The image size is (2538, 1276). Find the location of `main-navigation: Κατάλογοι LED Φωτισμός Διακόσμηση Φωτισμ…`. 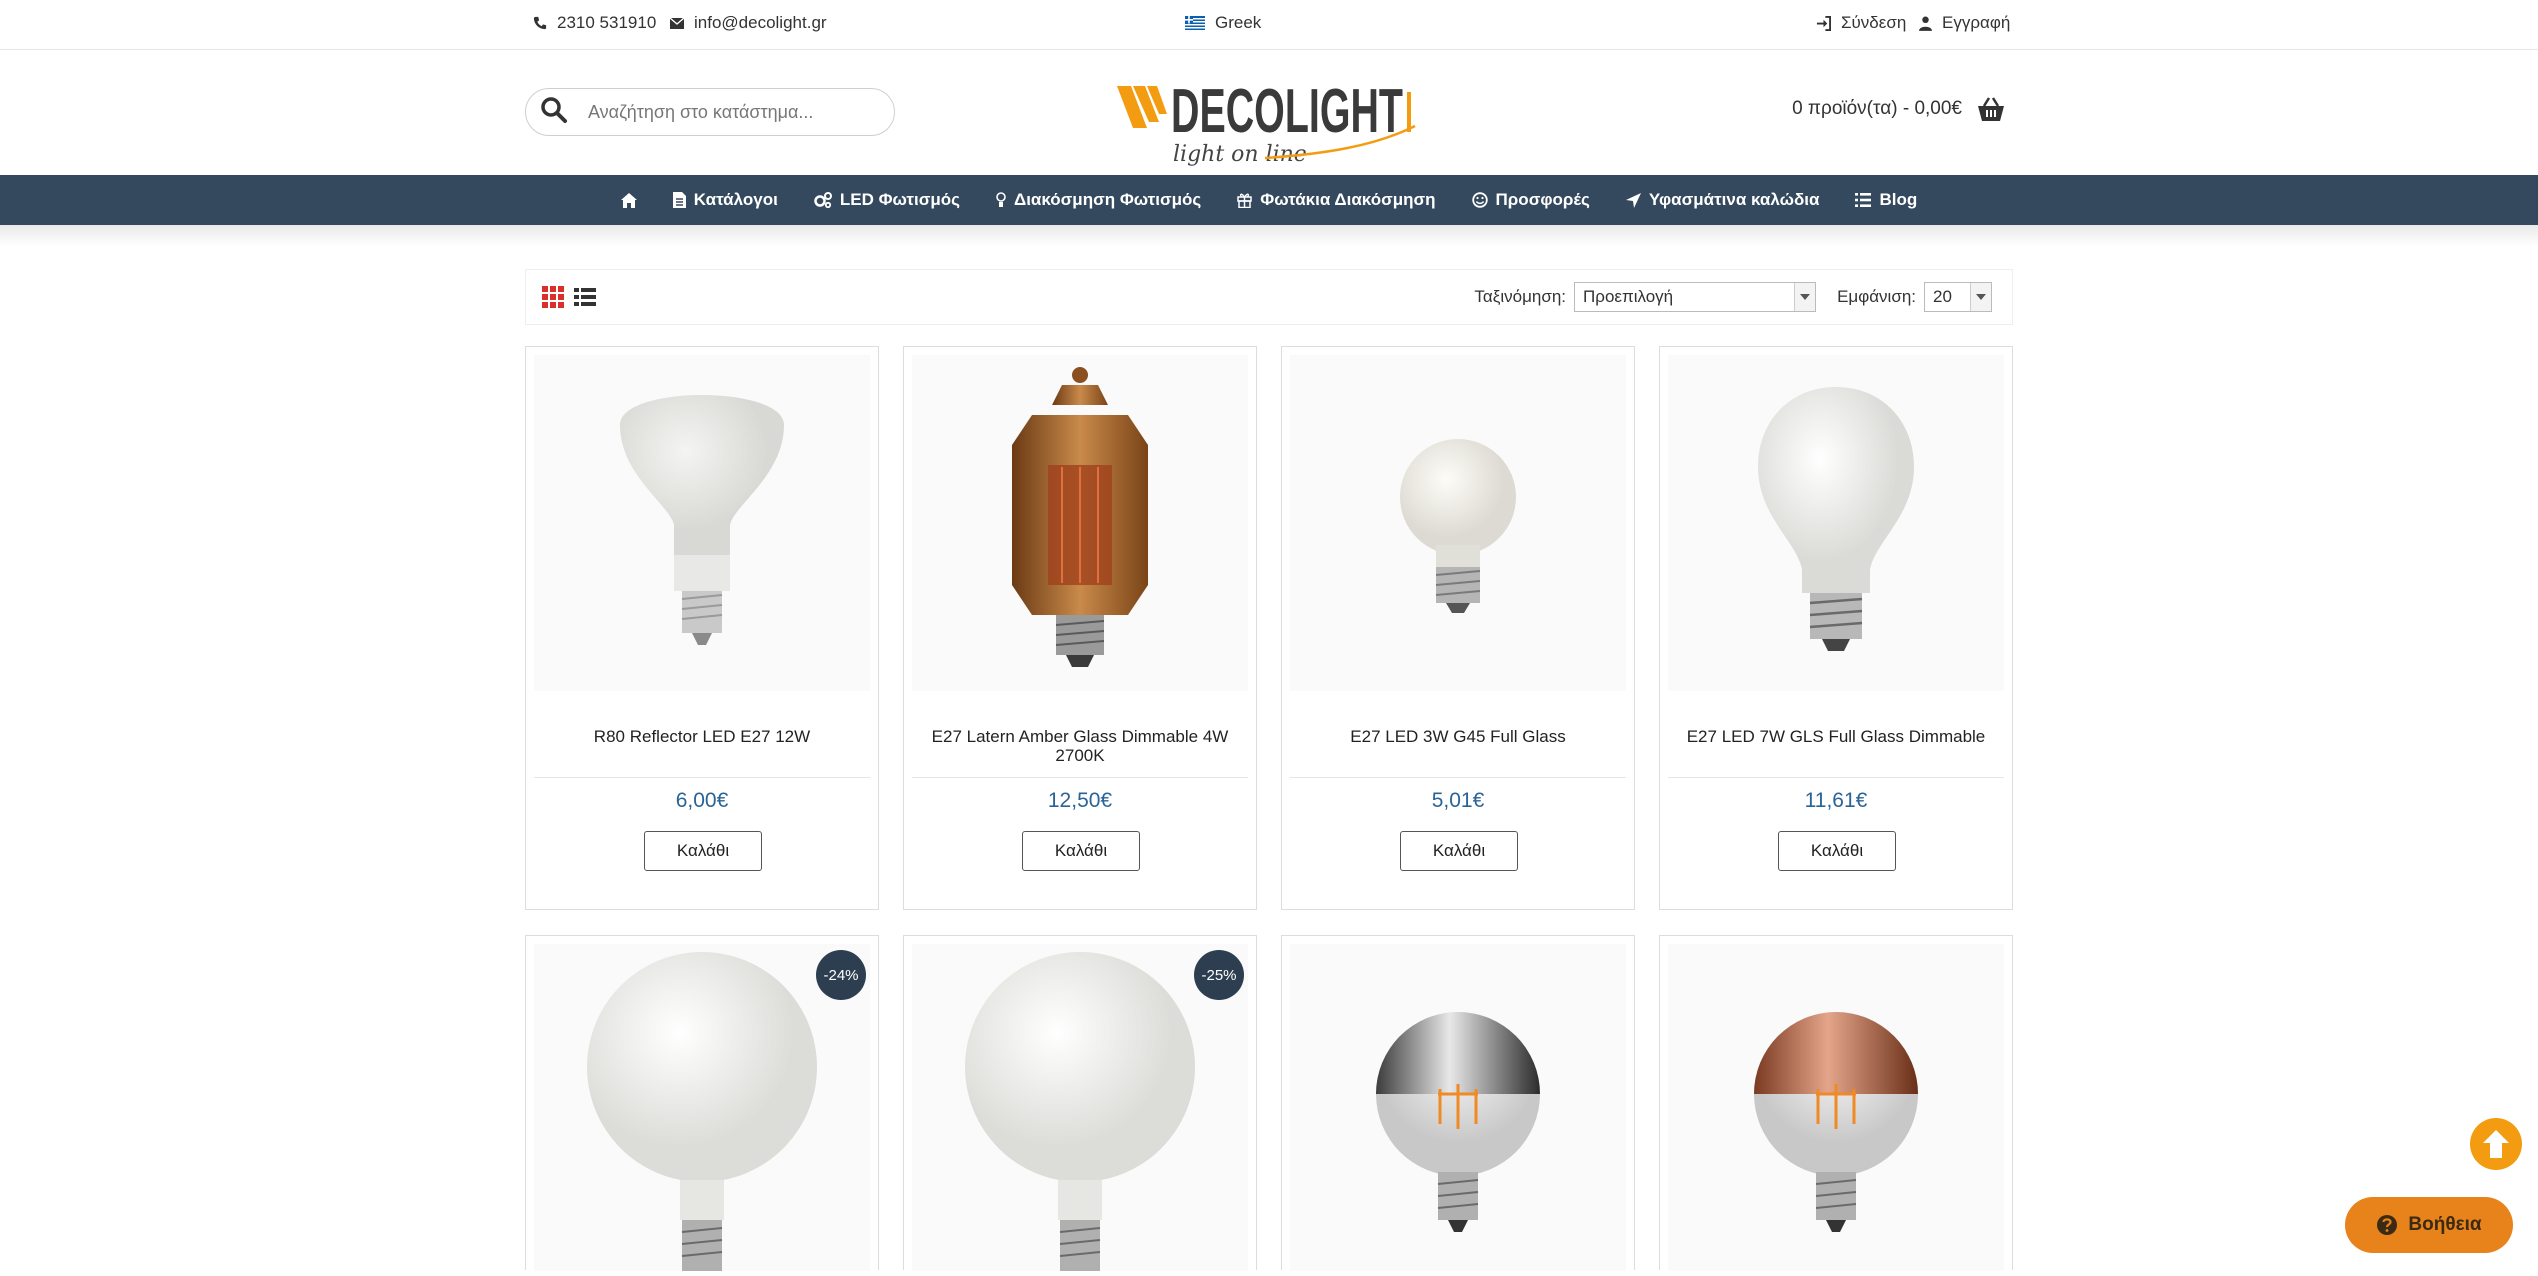

main-navigation: Κατάλογοι LED Φωτισμός Διακόσμηση Φωτισμ… is located at coordinates (1269, 200).